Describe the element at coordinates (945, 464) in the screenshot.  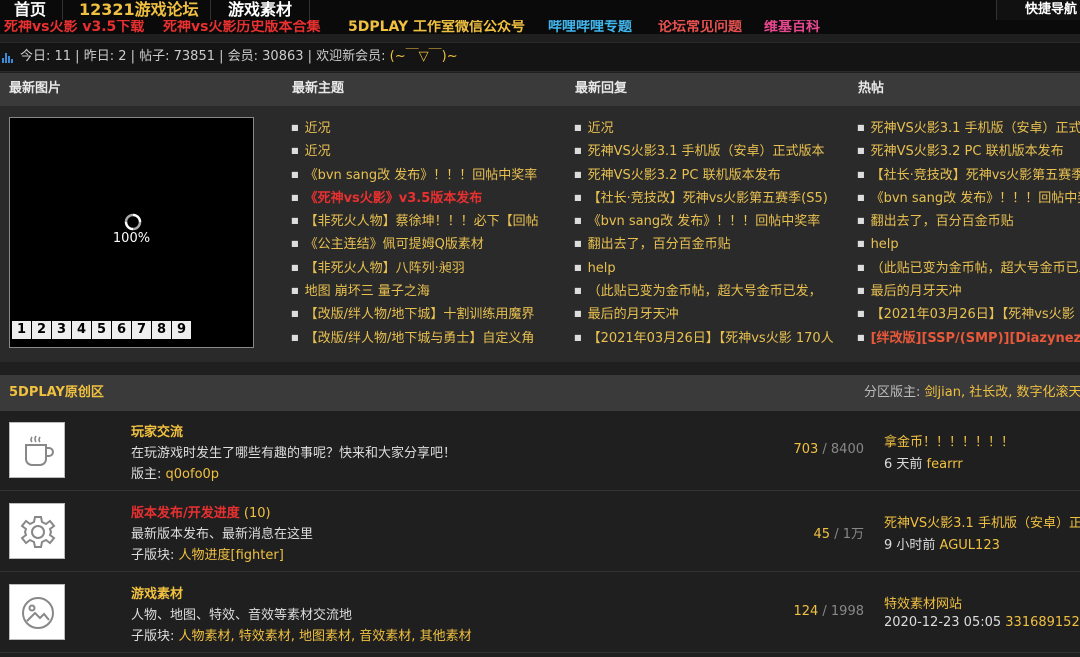
I see `last-post-user: fearrr` at that location.